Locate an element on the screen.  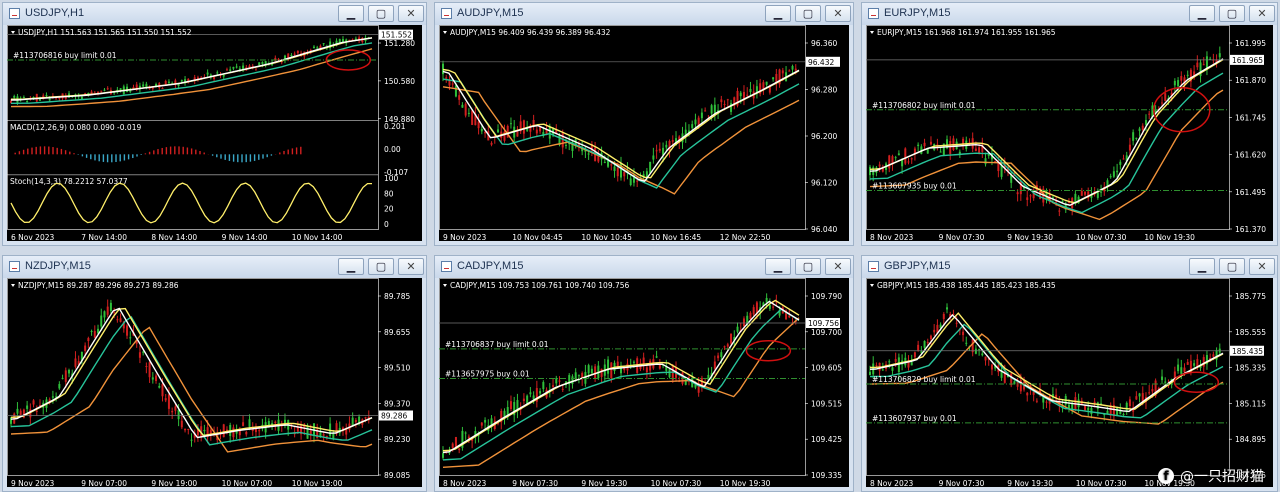
time-axis-label: 9 Nov 07:30 is located at coordinates (535, 483).